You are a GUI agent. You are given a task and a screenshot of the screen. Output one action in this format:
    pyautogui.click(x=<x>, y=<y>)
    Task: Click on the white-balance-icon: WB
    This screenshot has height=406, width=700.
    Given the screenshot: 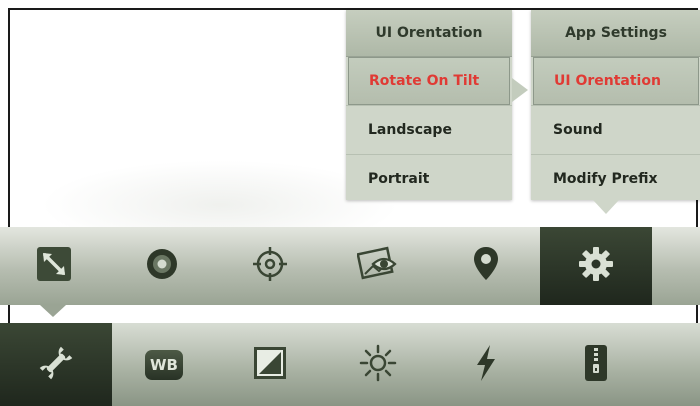 What is the action you would take?
    pyautogui.click(x=164, y=364)
    